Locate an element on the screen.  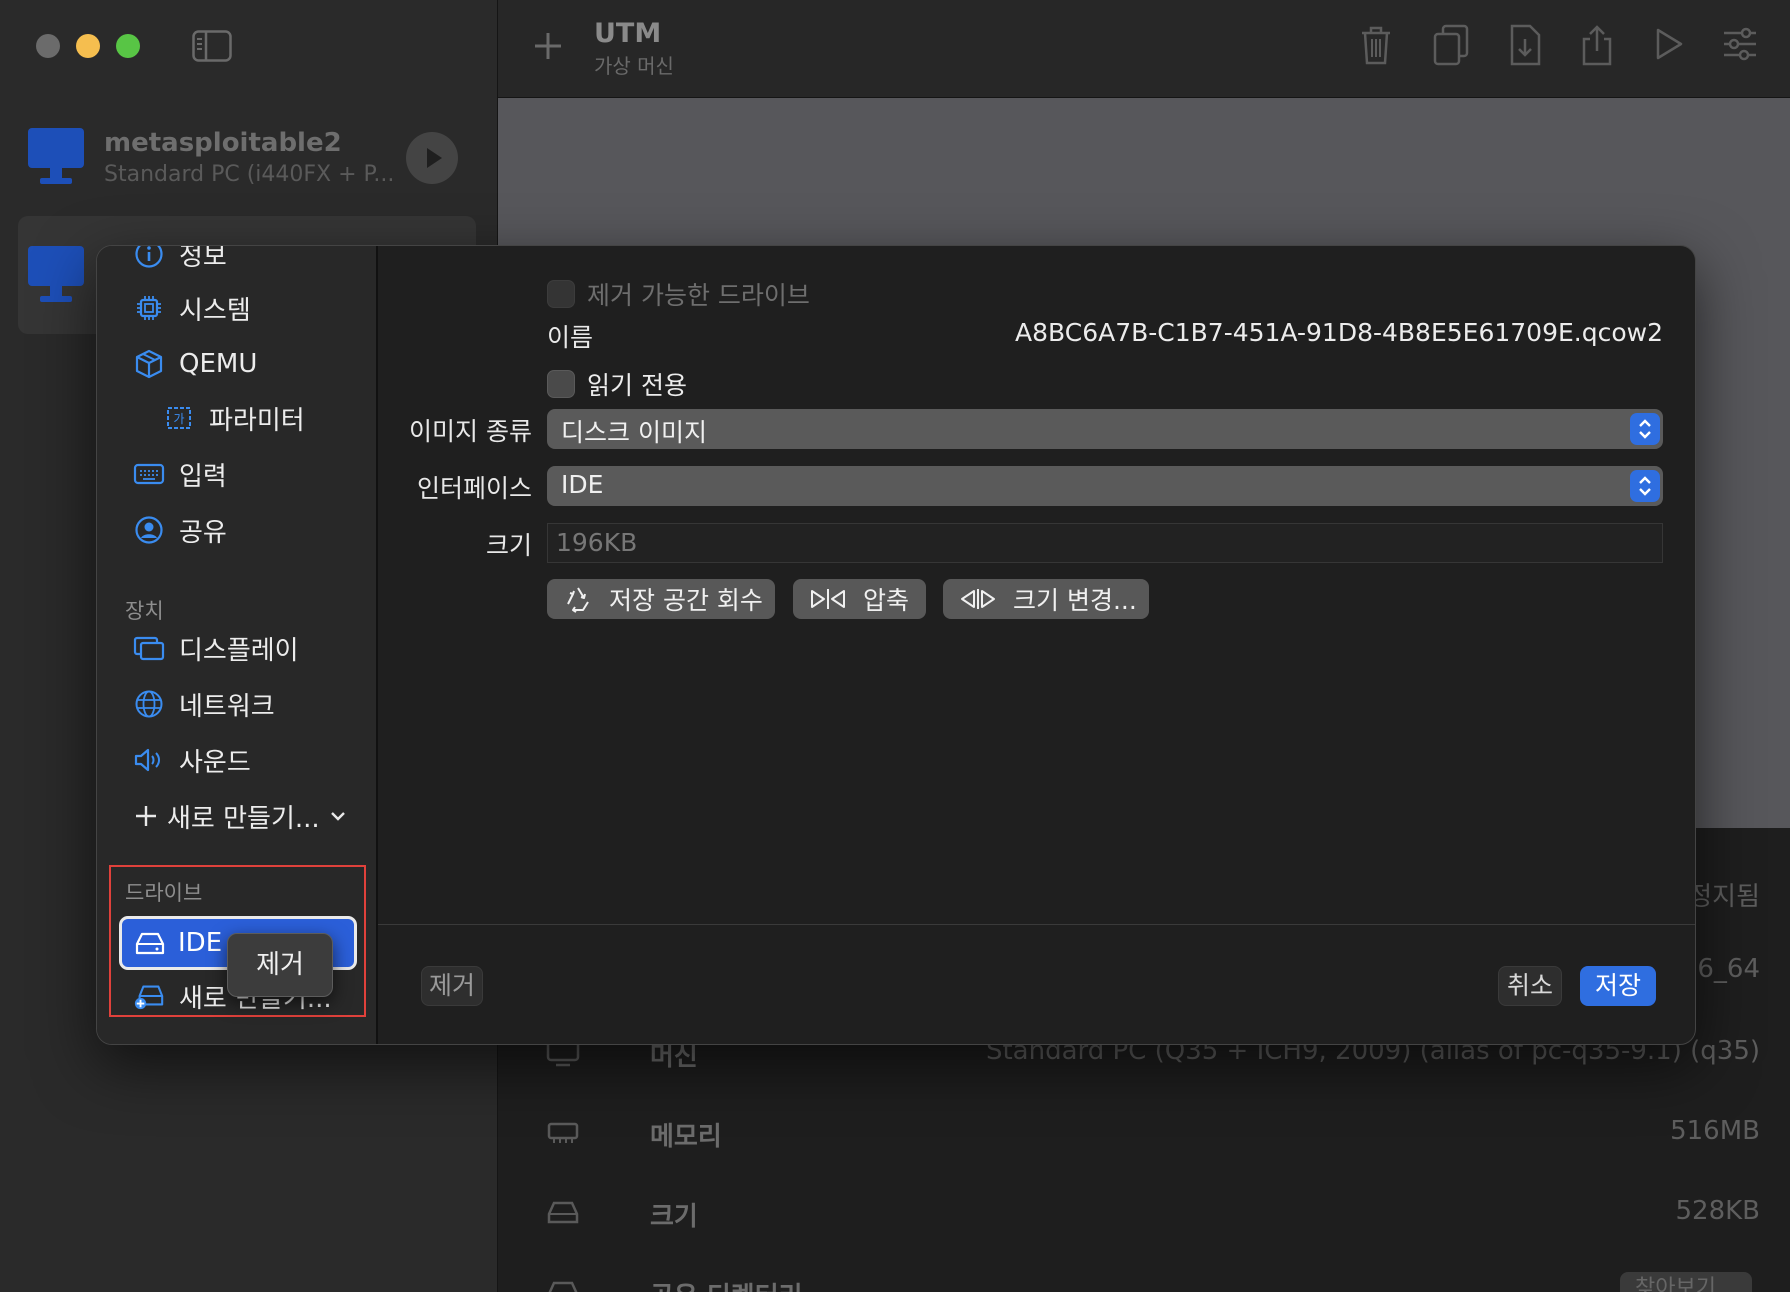
app-subtitle: 가상 머신 is located at coordinates (634, 66).